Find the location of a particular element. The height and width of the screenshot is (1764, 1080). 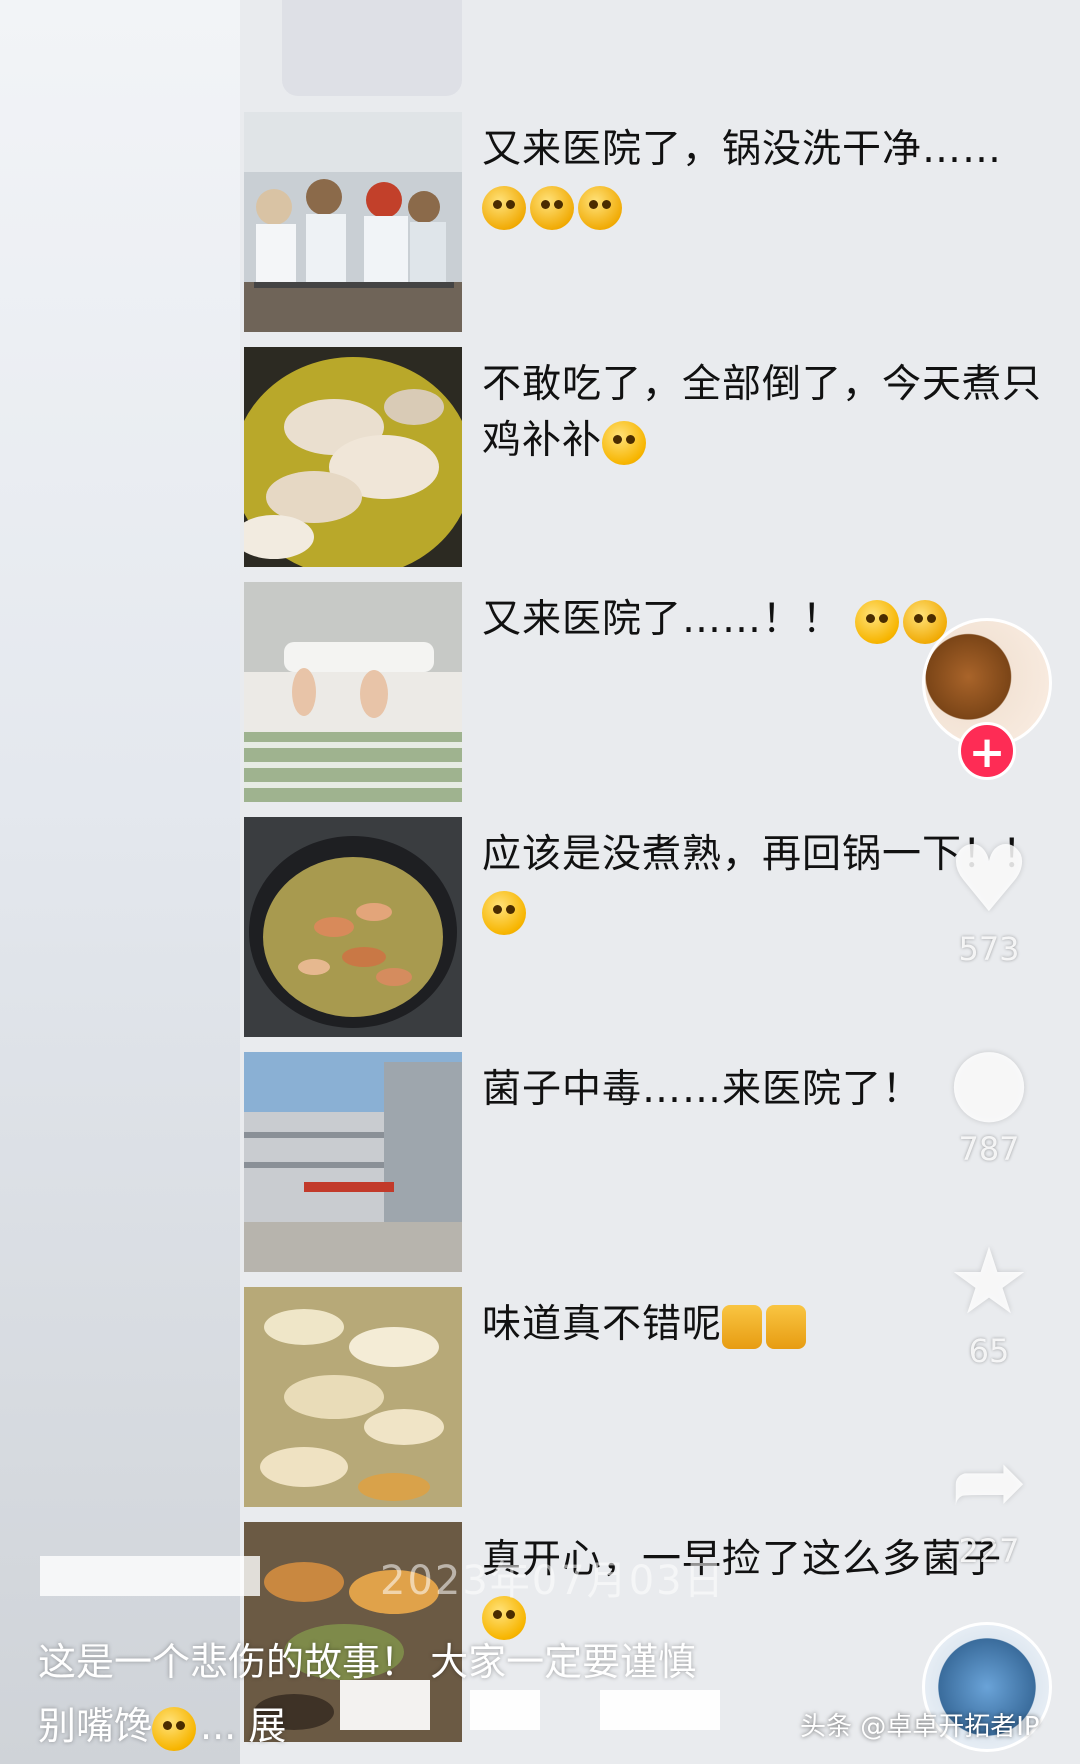

chicken-soup-photo is located at coordinates (353, 457).